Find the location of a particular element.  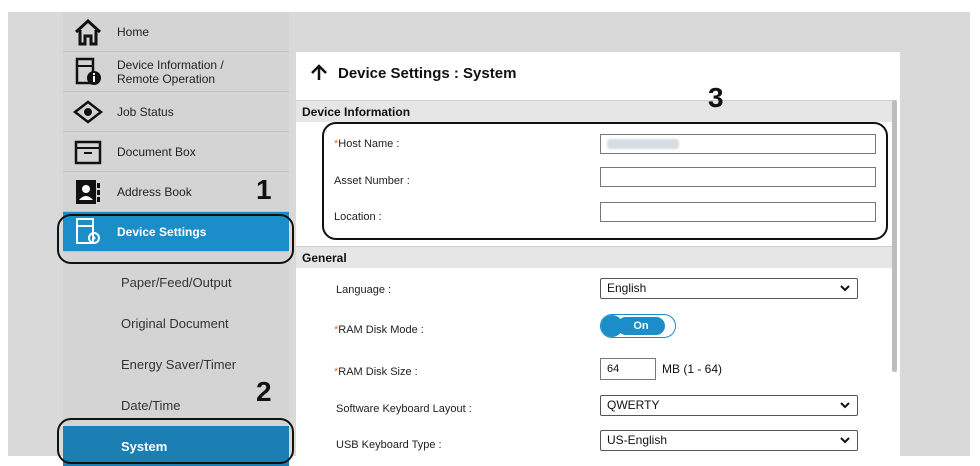

callout-number-2: 2 is located at coordinates (264, 391).